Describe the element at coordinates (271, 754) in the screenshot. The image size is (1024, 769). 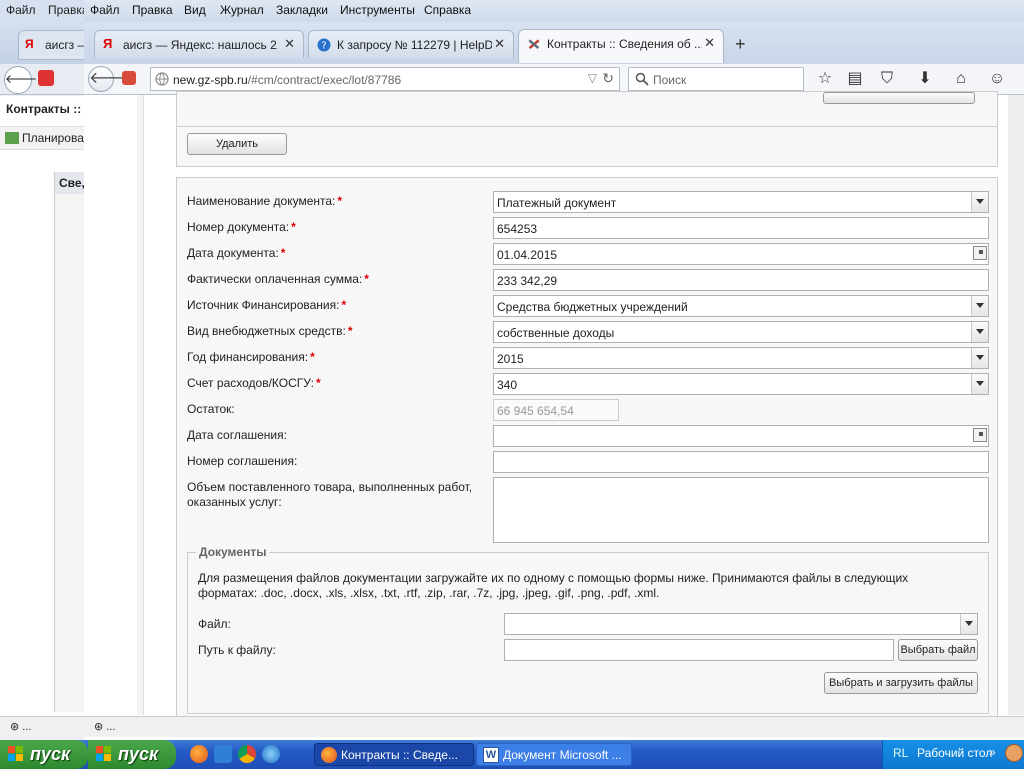
I see `explorer-quicklaunch-icon` at that location.